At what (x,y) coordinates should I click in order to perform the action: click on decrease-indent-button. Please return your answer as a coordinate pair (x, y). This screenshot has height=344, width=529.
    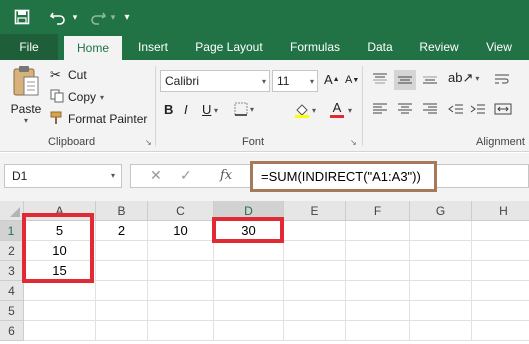
    Looking at the image, I should click on (456, 109).